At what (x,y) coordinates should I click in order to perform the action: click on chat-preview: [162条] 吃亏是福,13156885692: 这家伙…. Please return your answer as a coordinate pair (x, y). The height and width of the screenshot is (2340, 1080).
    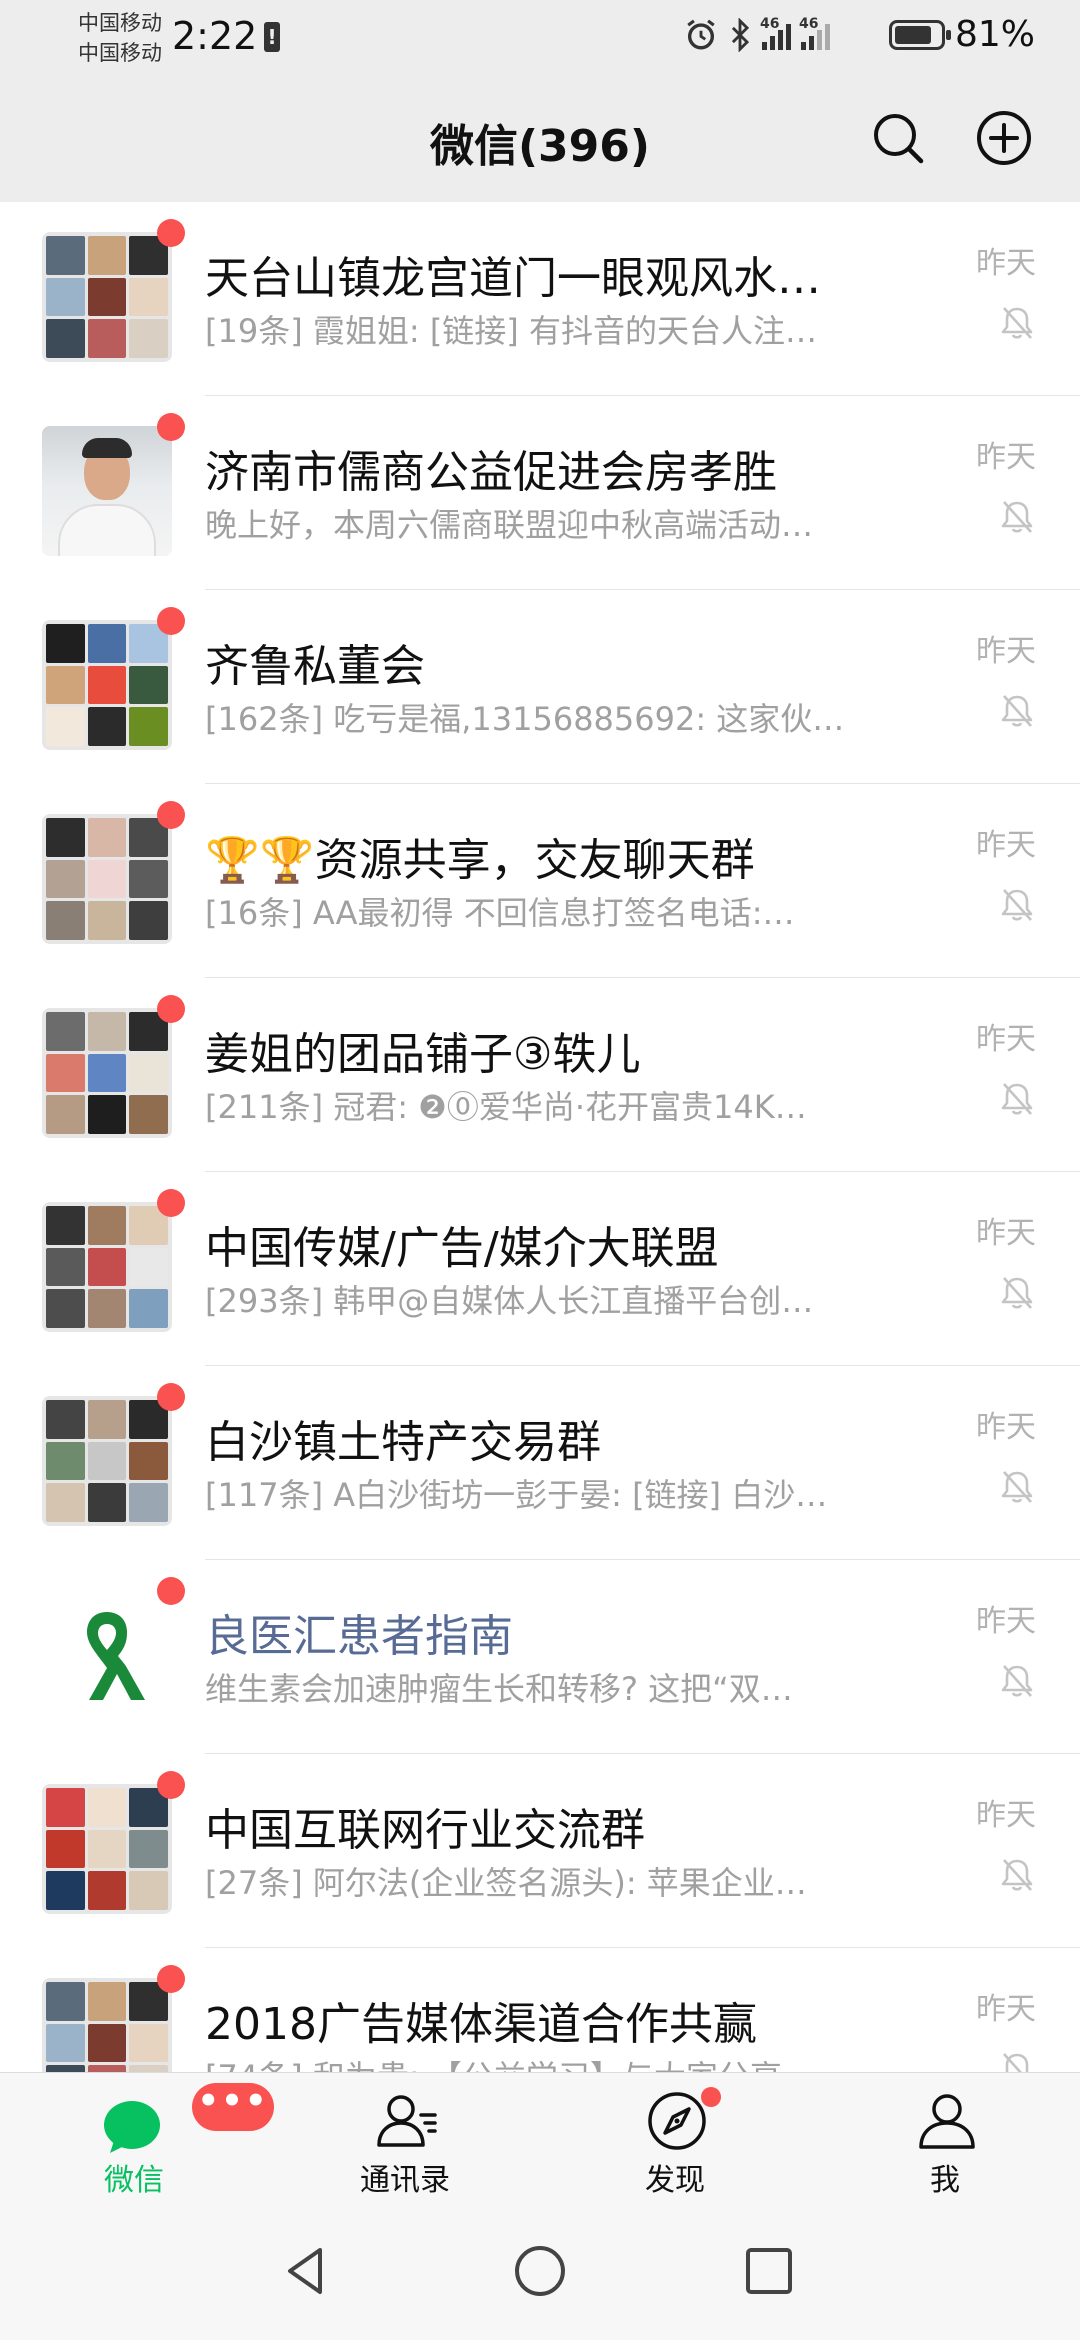
    Looking at the image, I should click on (525, 719).